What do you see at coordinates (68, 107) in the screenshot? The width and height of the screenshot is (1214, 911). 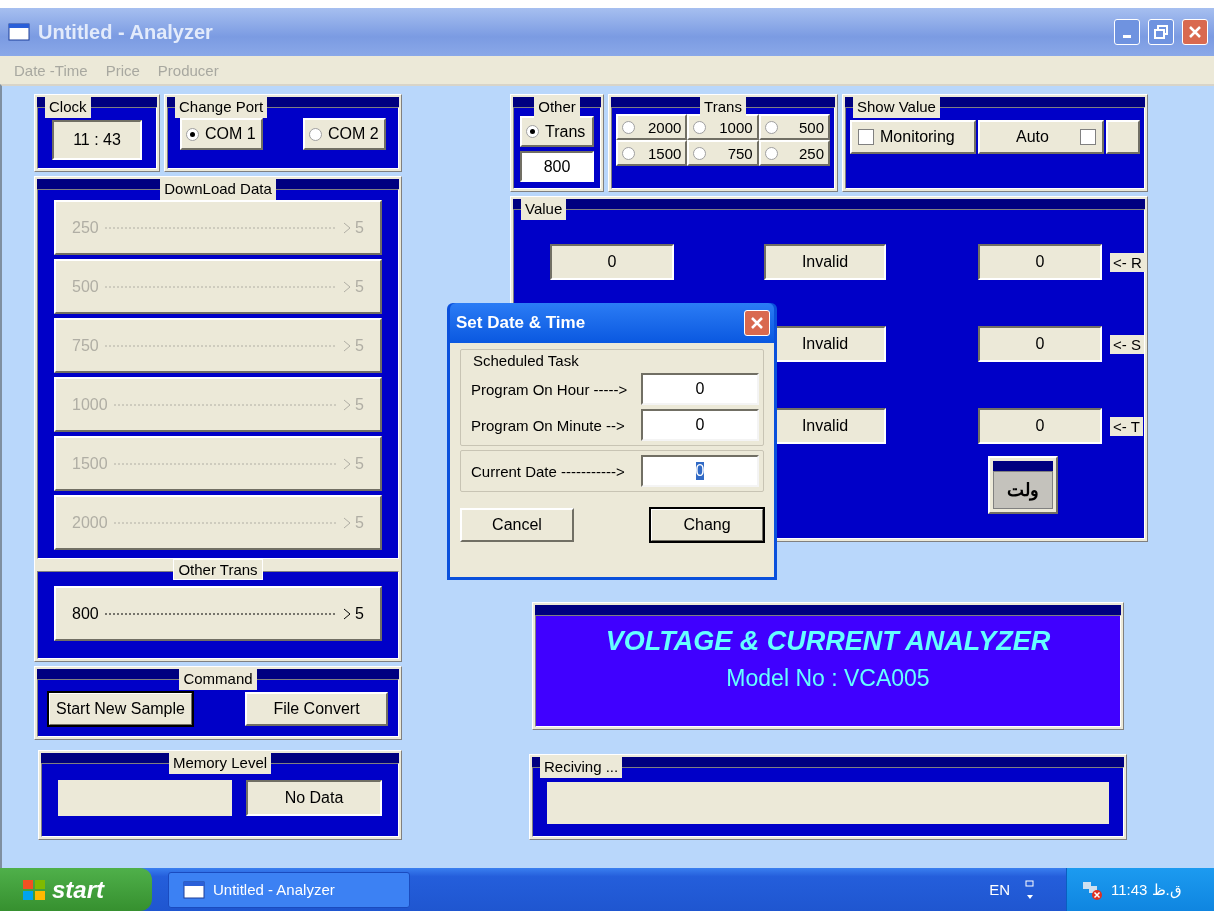 I see `panel-title: Clock` at bounding box center [68, 107].